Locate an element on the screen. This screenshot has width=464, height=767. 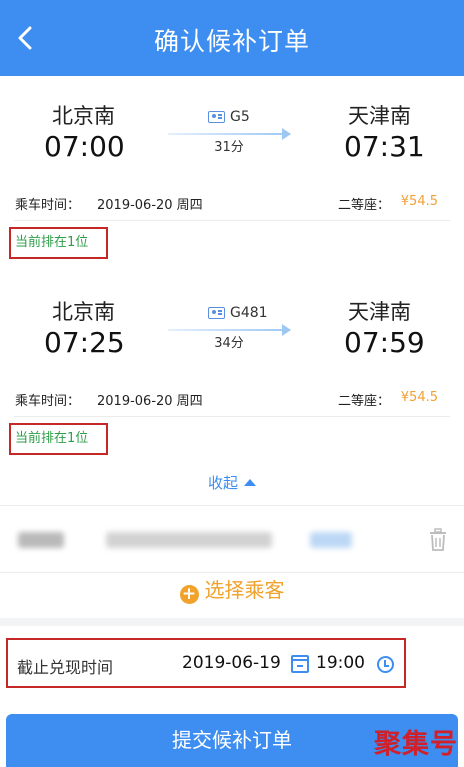
arrival-time: 07:59 is located at coordinates (384, 342).